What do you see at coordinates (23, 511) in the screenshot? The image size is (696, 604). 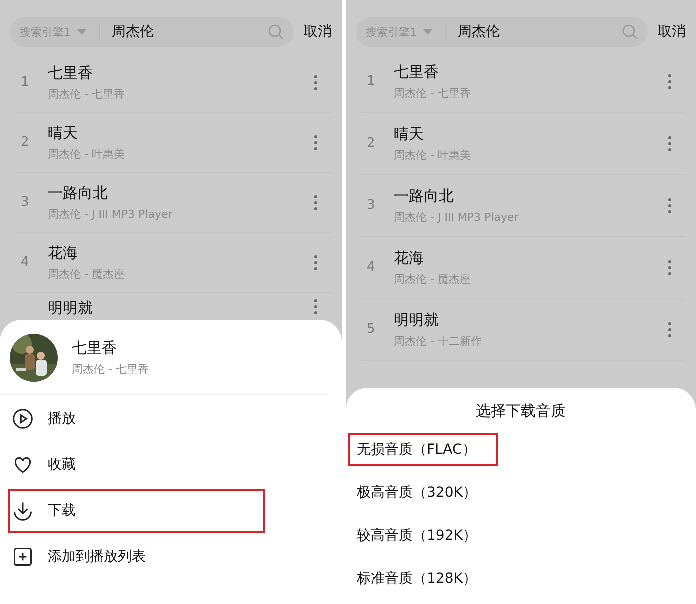 I see `download-icon` at bounding box center [23, 511].